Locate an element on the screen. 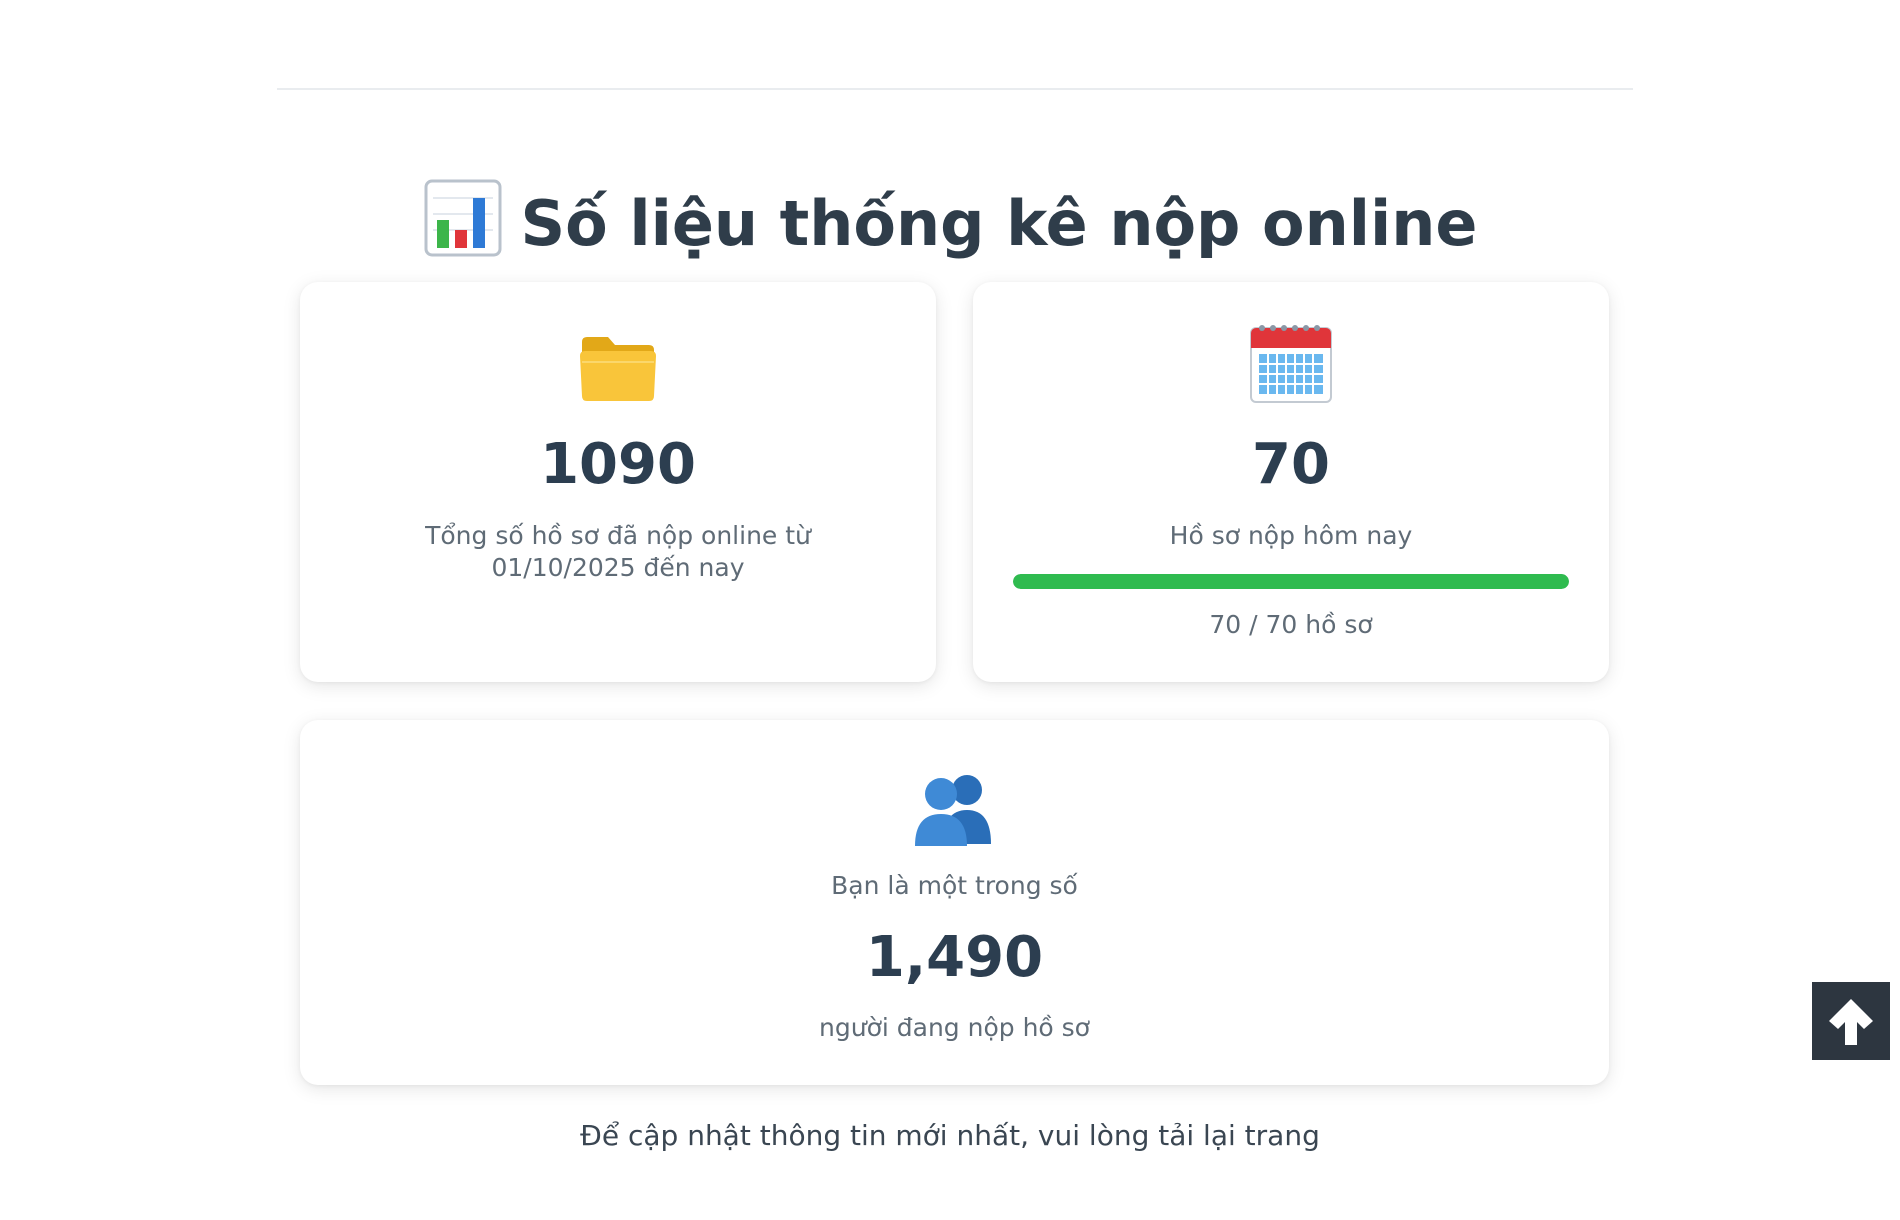 This screenshot has width=1900, height=1220. calendar-icon is located at coordinates (1291, 363).